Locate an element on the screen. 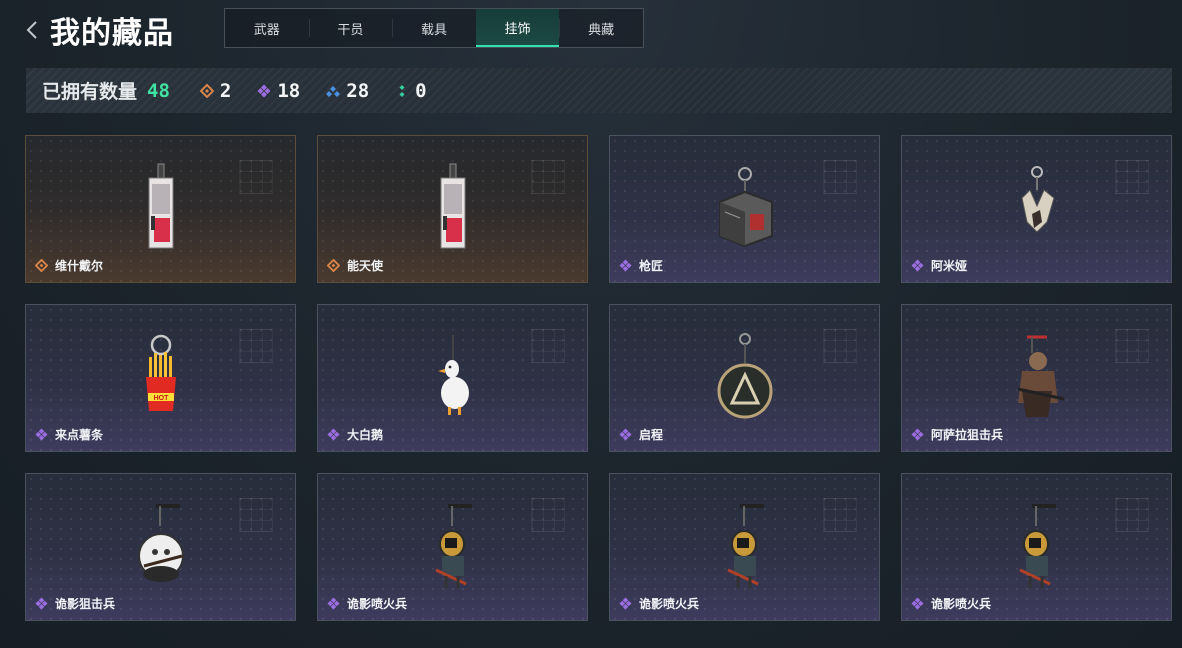 Image resolution: width=1182 pixels, height=648 pixels. charm-name: 启程 is located at coordinates (651, 435).